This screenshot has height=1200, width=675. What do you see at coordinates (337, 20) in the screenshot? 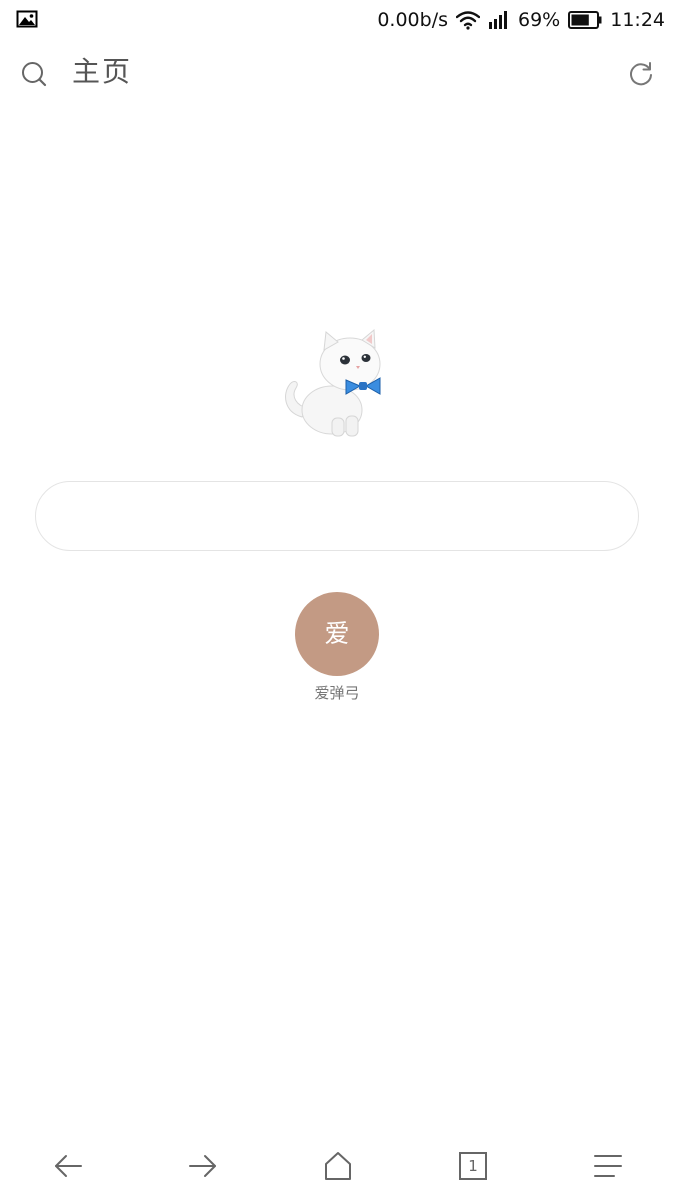
I see `status-bar: 0.00b/s 69% 11:24` at bounding box center [337, 20].